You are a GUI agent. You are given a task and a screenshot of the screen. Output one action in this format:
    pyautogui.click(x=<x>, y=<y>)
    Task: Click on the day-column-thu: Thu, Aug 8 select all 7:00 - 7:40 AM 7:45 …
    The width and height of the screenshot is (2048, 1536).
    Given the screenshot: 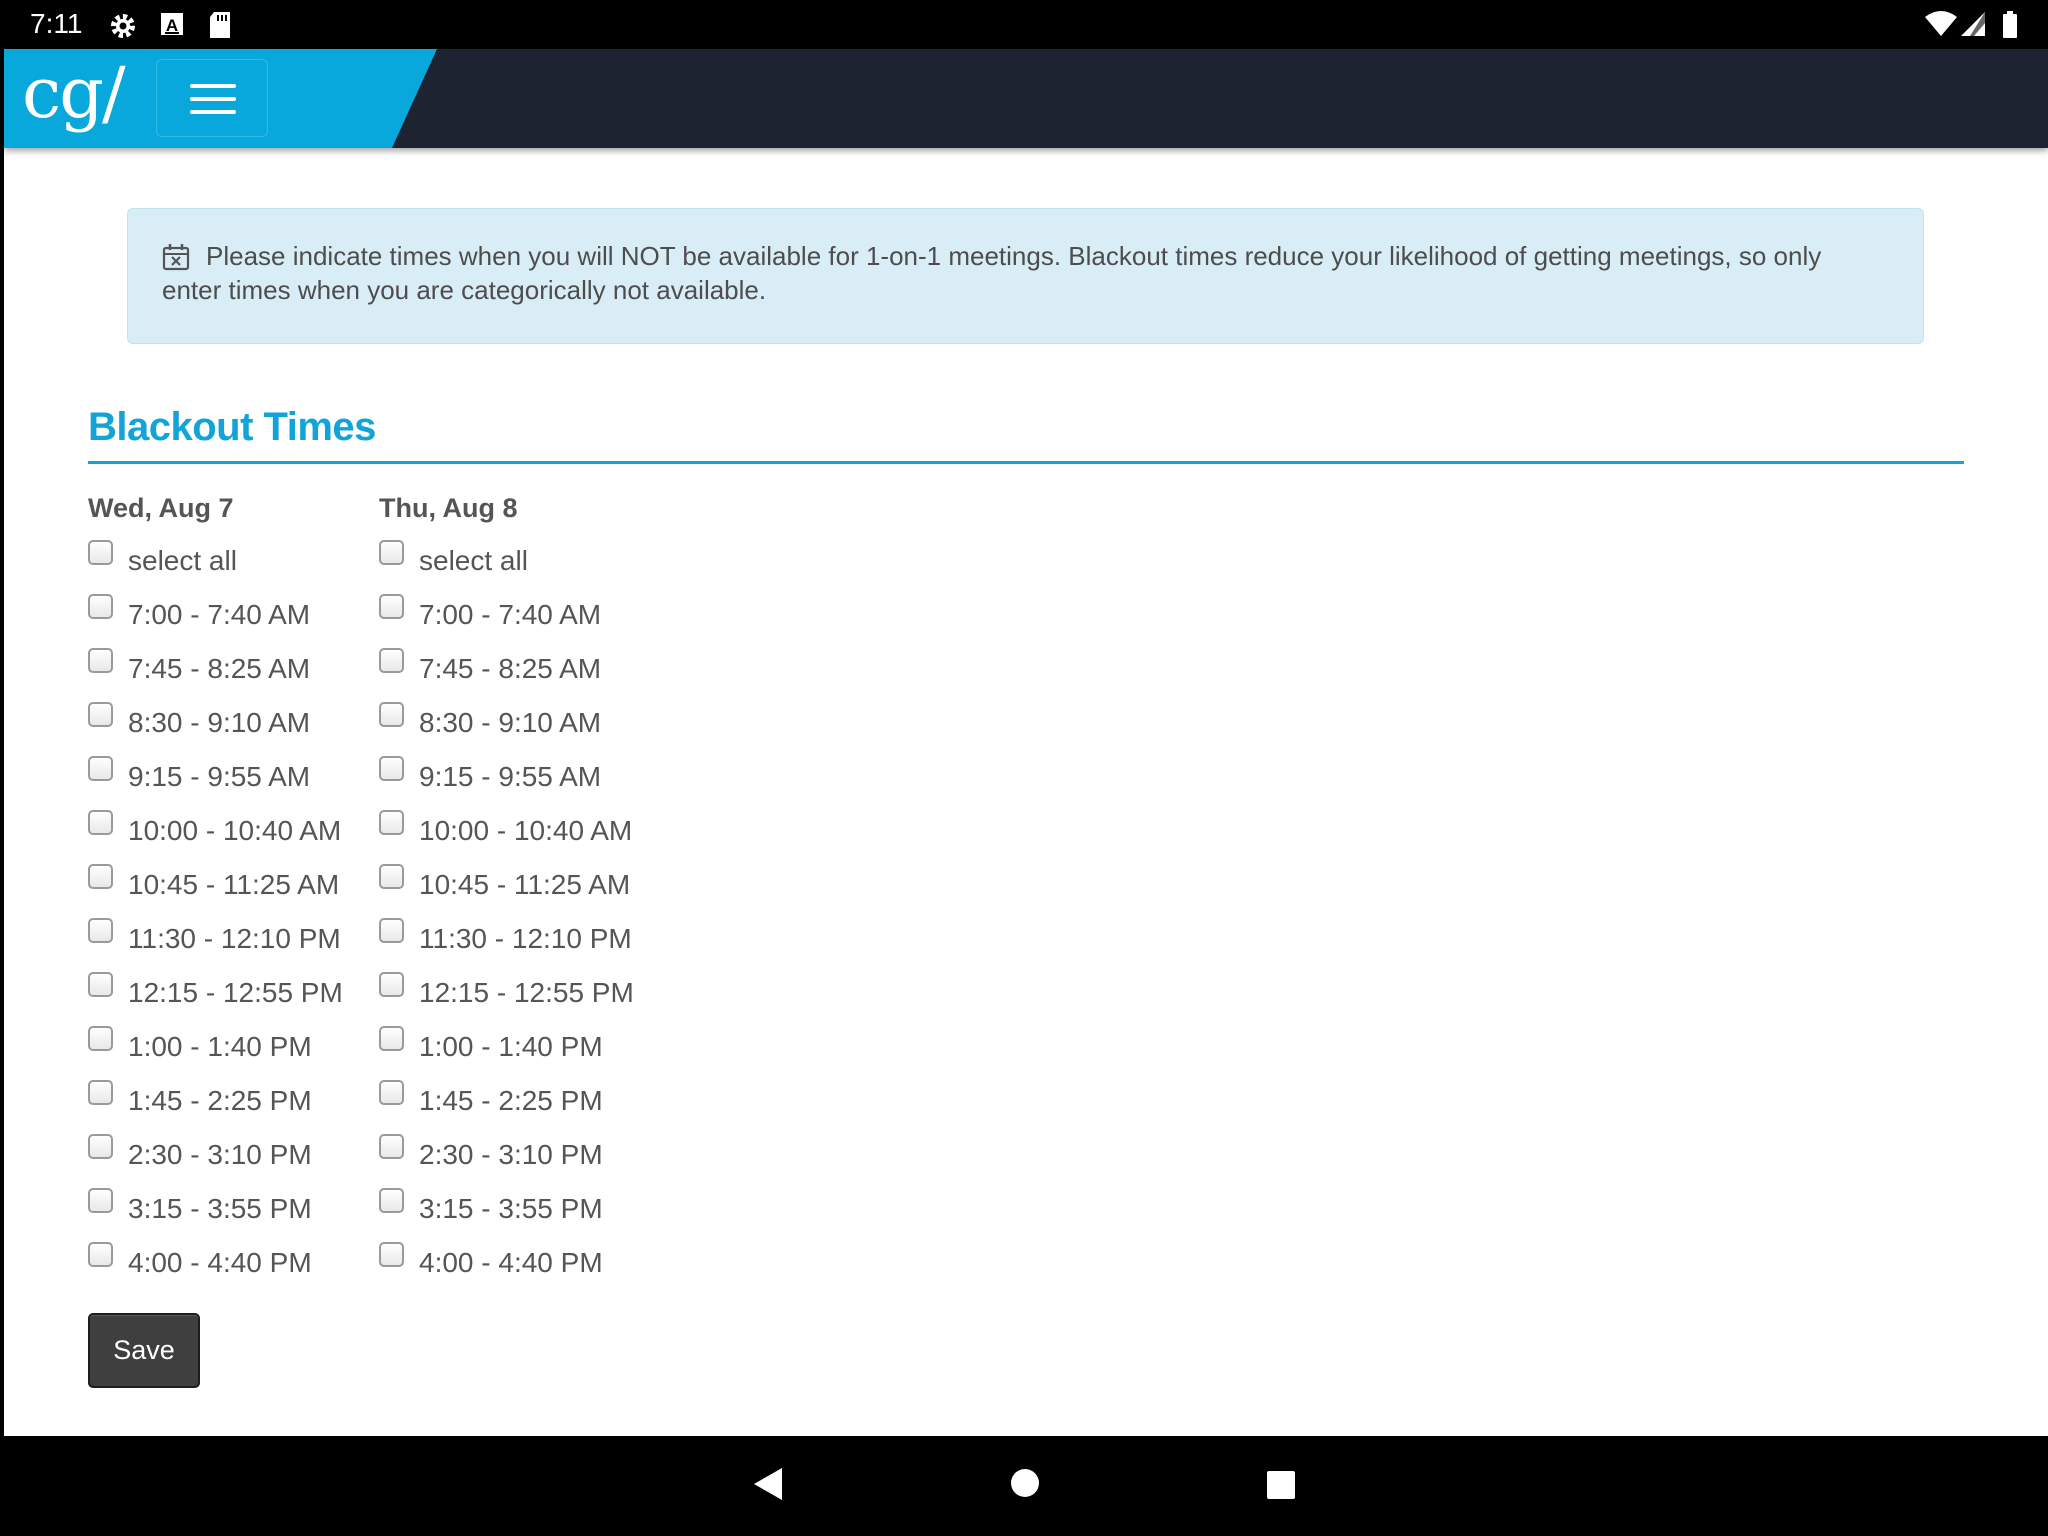 What is the action you would take?
    pyautogui.click(x=529, y=891)
    